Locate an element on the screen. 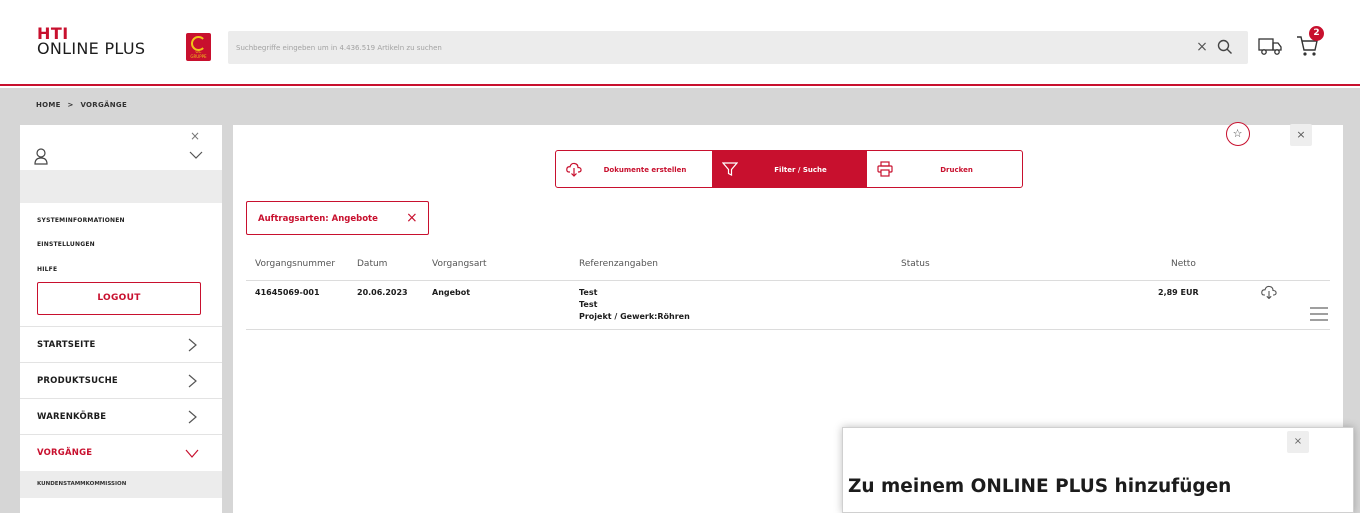 The height and width of the screenshot is (513, 1360). dialog-title: Zu meinem ONLINE PLUS hinzufügen is located at coordinates (1040, 486).